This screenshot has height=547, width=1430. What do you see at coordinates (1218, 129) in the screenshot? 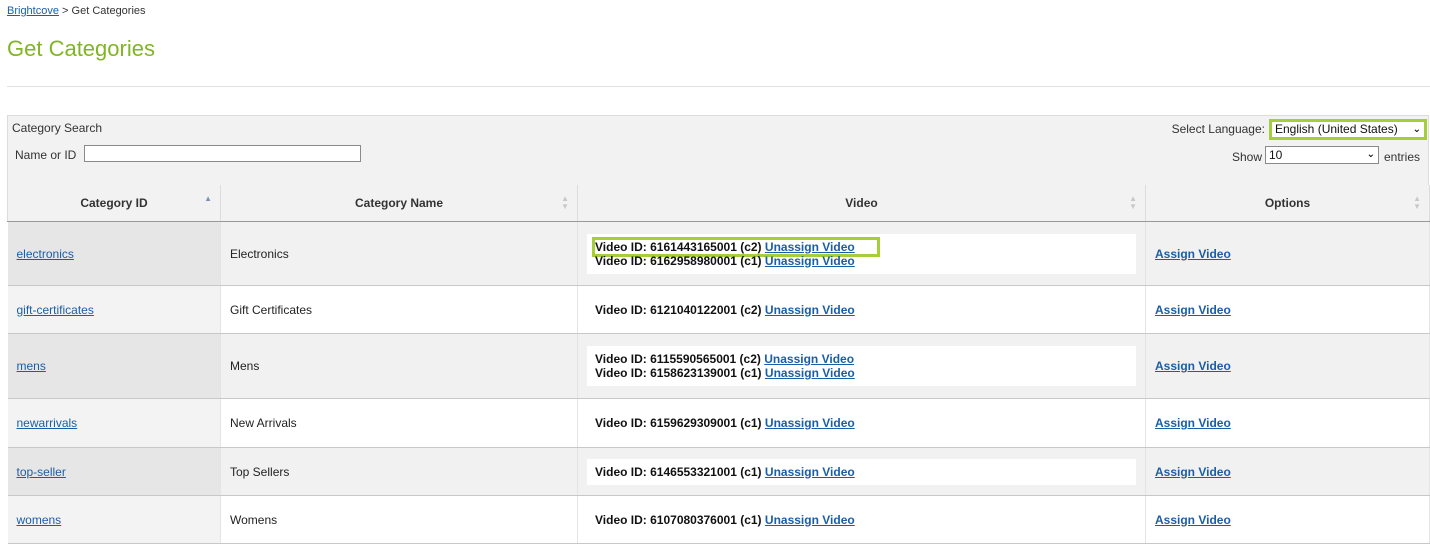
I see `select-language-label: Select Language:` at bounding box center [1218, 129].